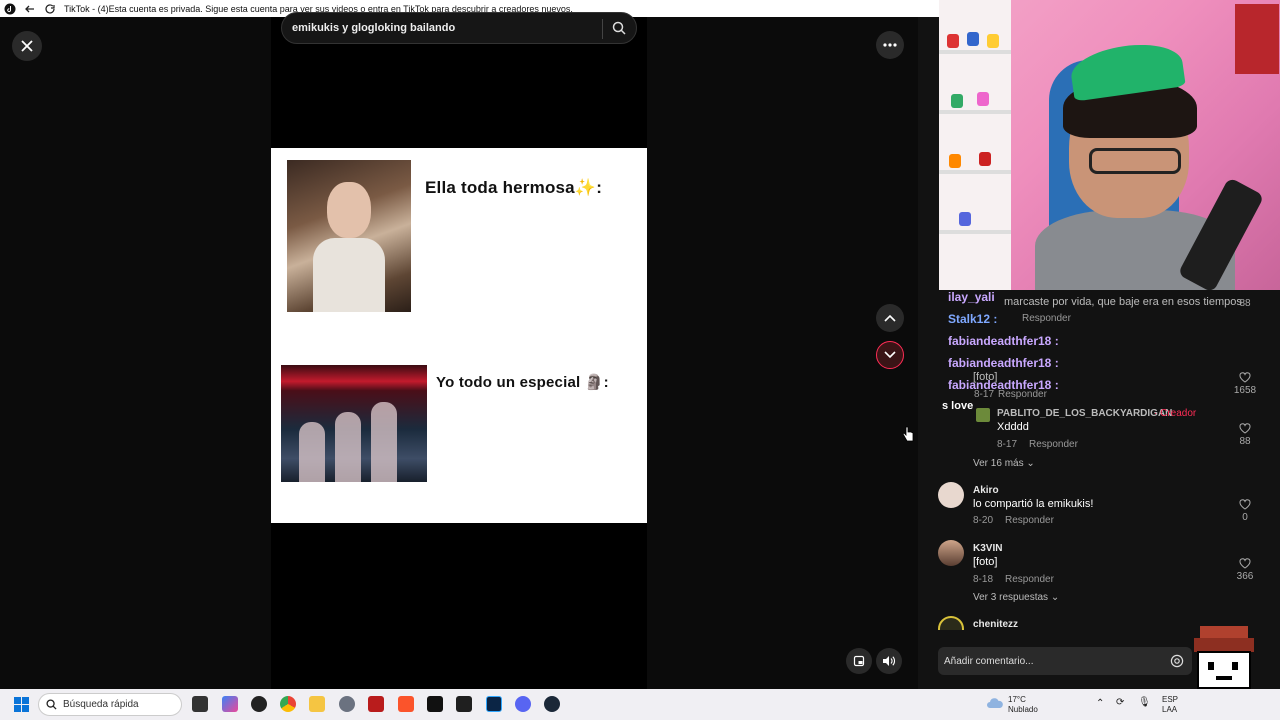  What do you see at coordinates (21, 704) in the screenshot?
I see `windows-start-icon` at bounding box center [21, 704].